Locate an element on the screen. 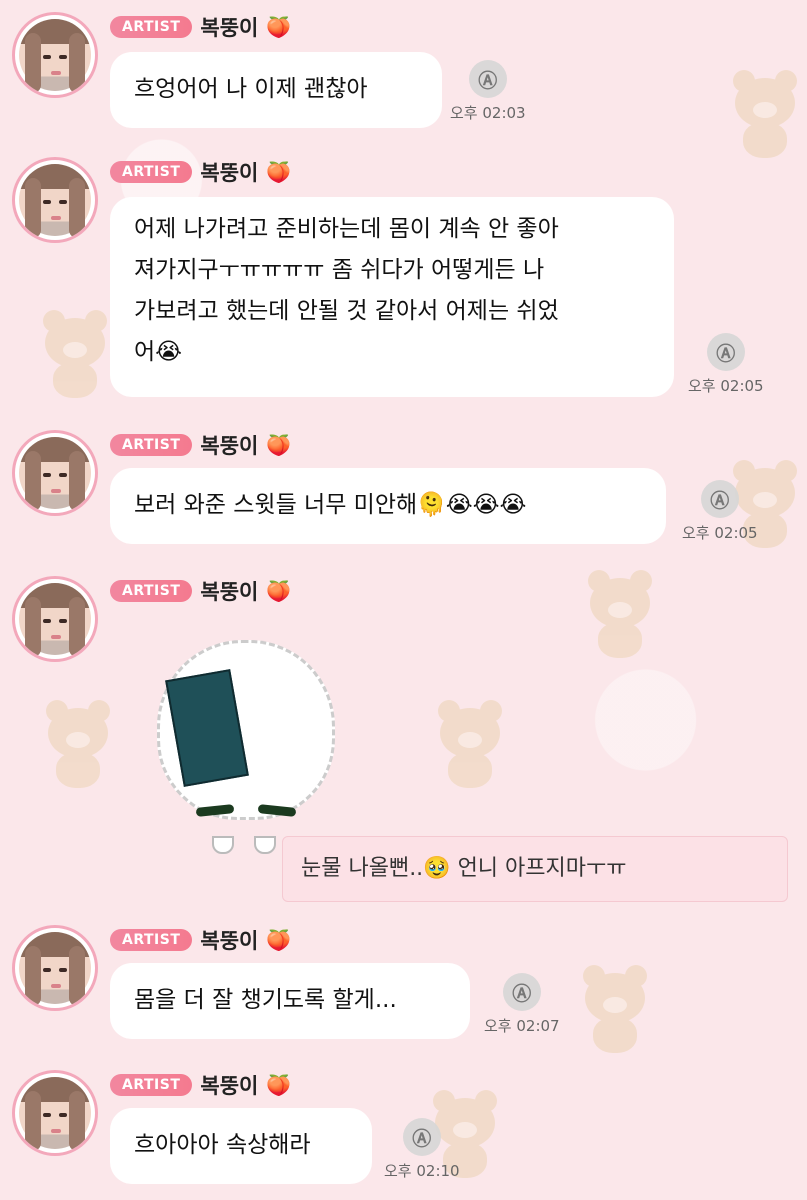  message-time: 오후 02:03 is located at coordinates (488, 113).